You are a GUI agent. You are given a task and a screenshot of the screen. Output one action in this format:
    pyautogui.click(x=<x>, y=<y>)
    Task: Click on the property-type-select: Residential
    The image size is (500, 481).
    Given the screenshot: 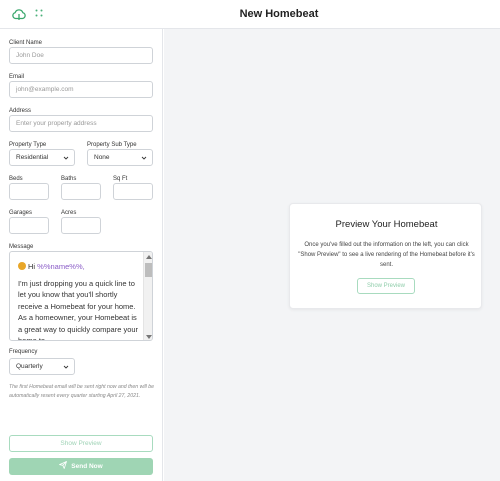 What is the action you would take?
    pyautogui.click(x=42, y=157)
    